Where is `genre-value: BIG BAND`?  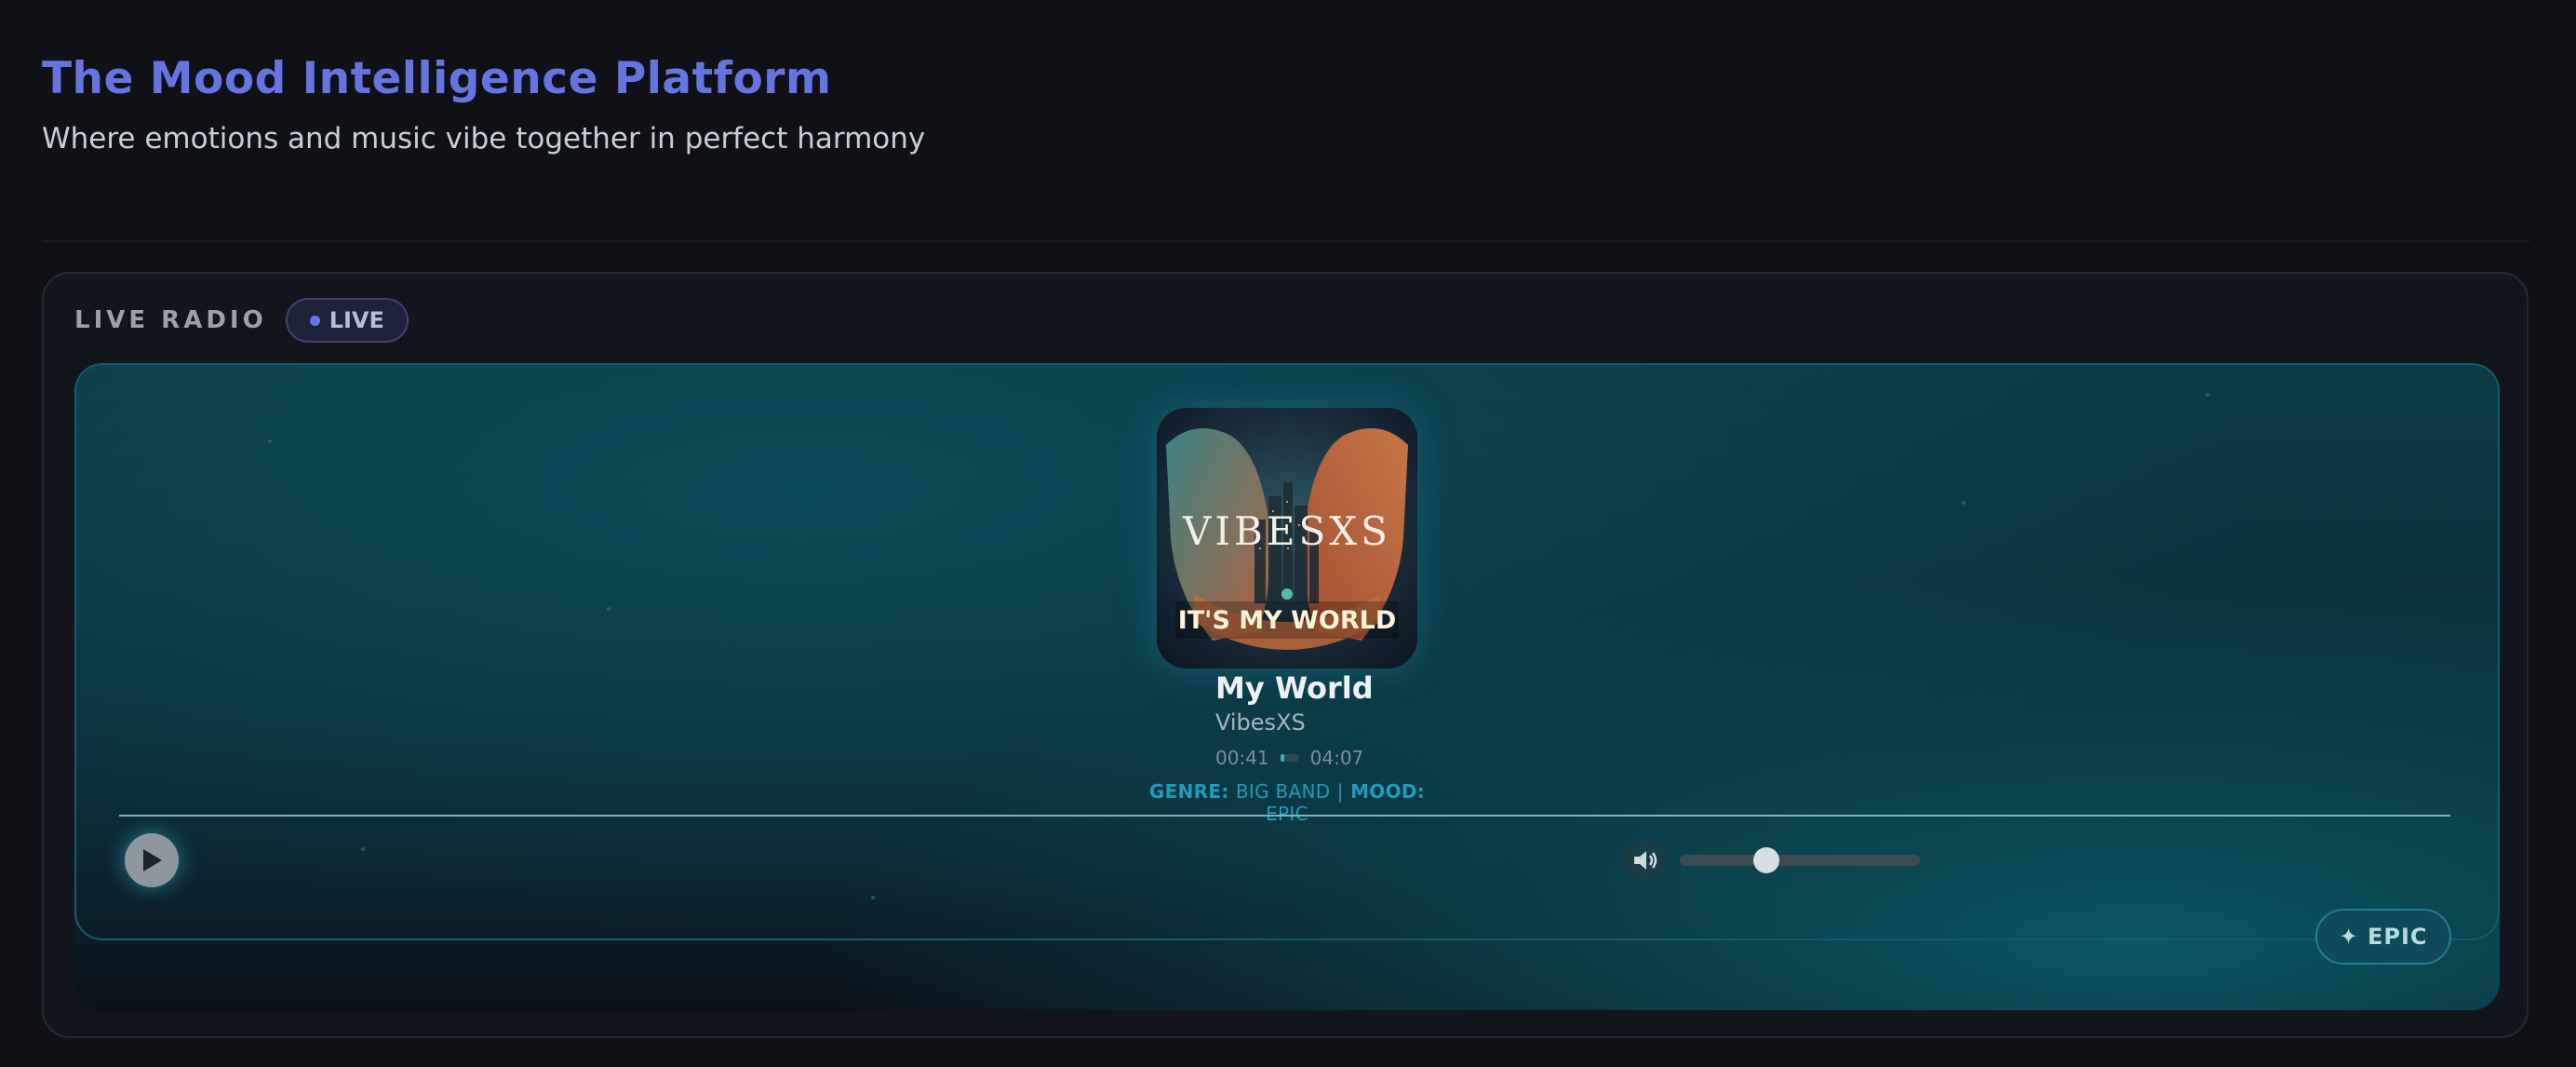
genre-value: BIG BAND is located at coordinates (1283, 791).